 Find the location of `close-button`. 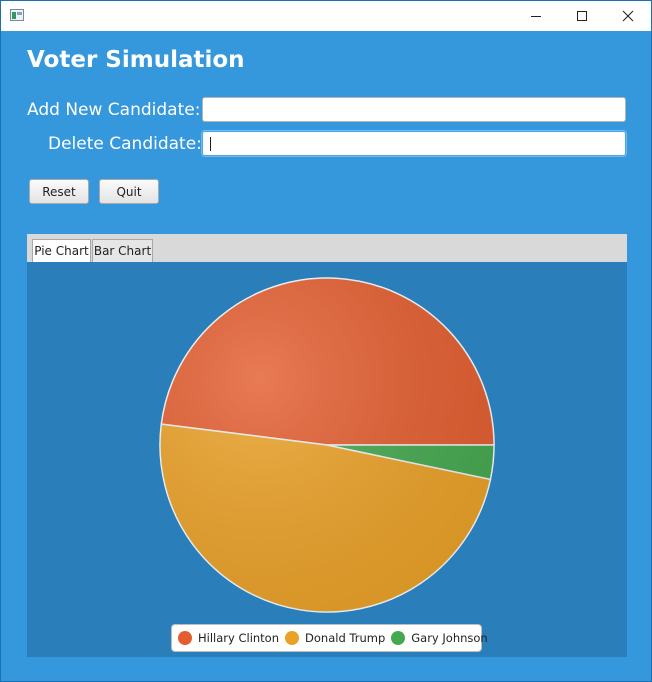

close-button is located at coordinates (628, 16).